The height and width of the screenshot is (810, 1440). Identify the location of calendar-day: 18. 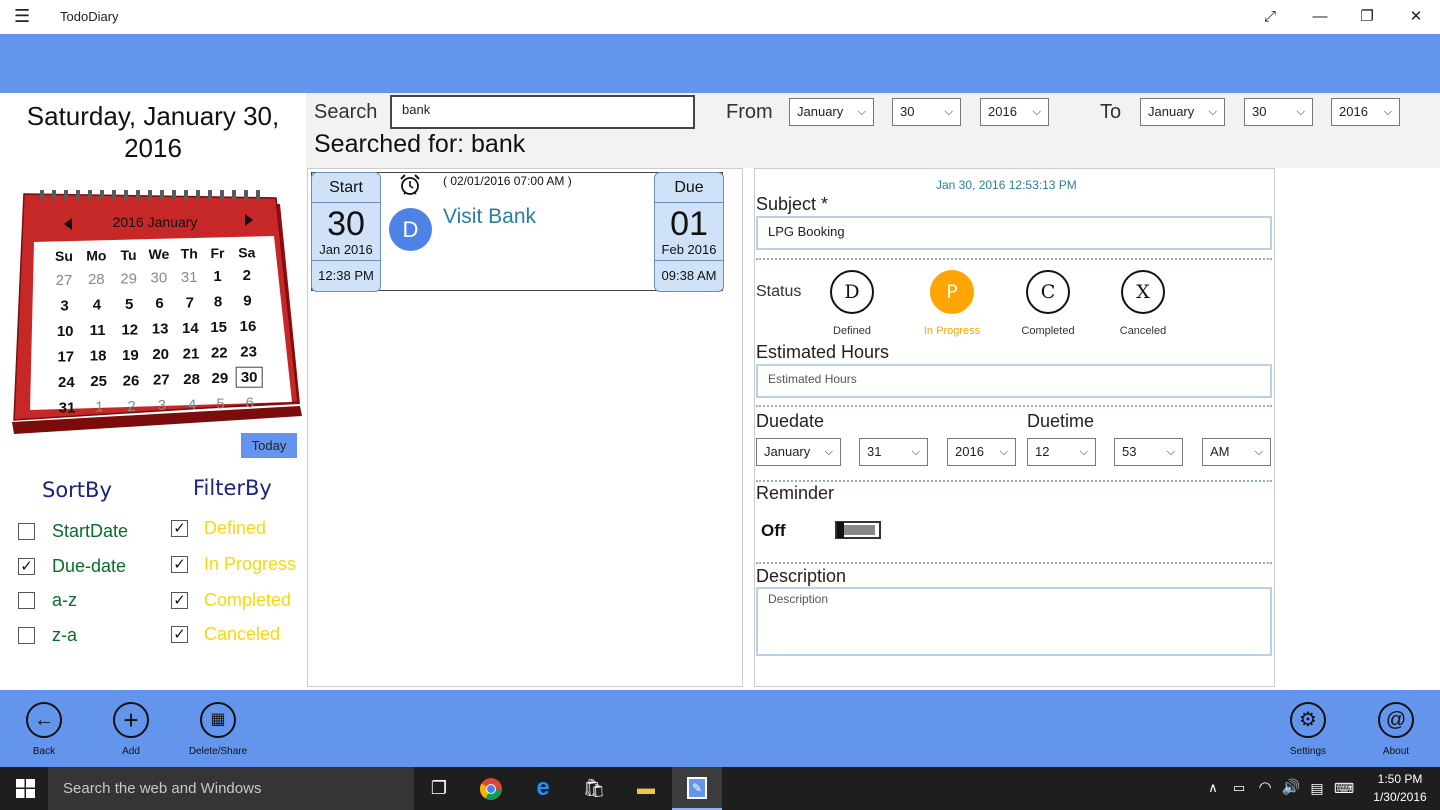
(98, 356).